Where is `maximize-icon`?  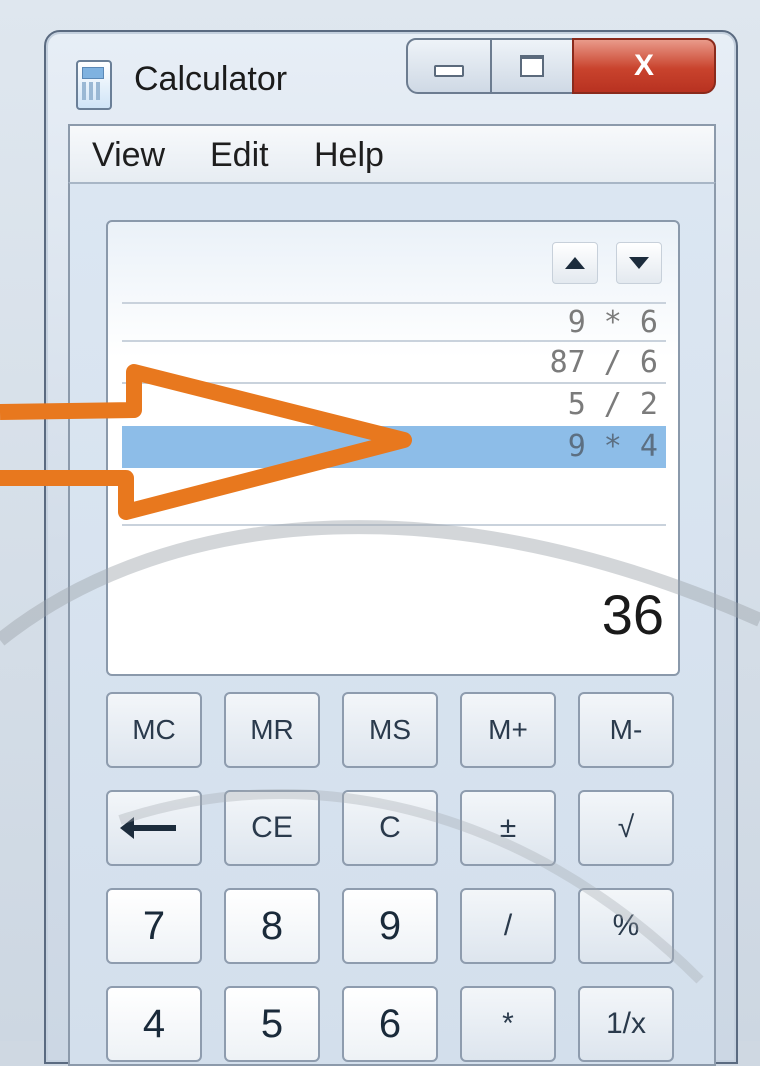
maximize-icon is located at coordinates (532, 66).